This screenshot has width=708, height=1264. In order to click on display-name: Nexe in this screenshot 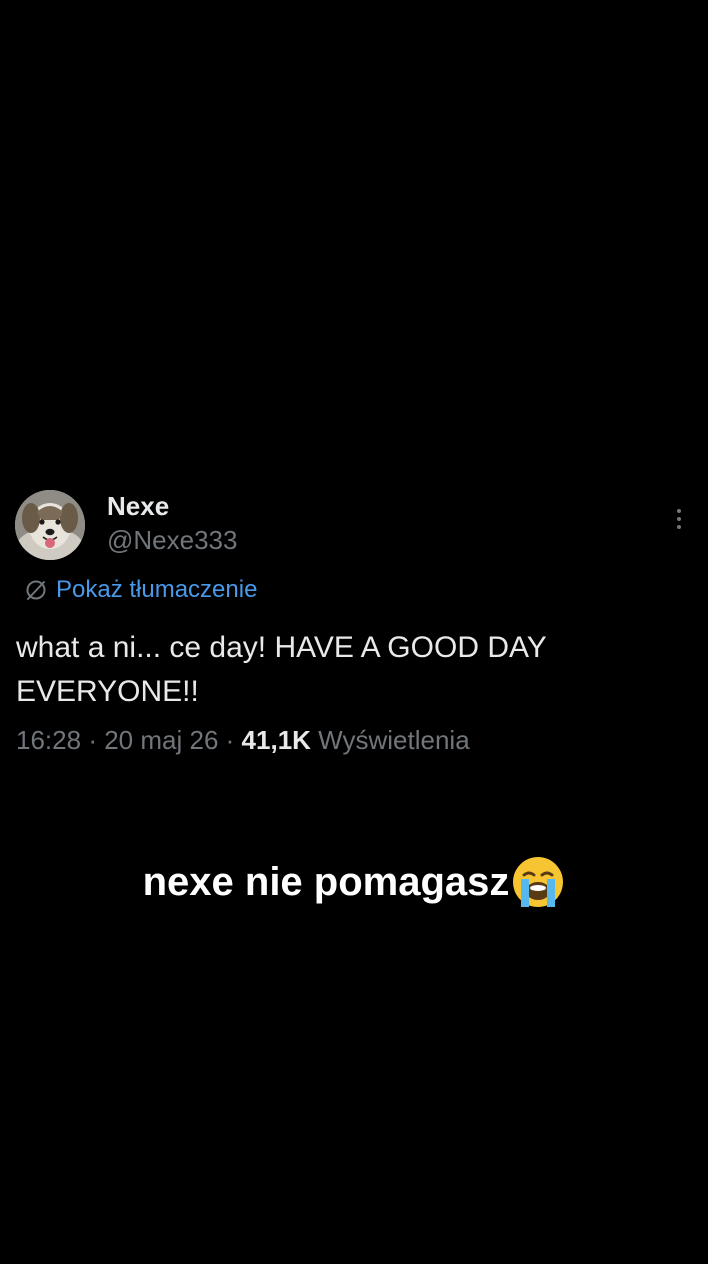, I will do `click(138, 506)`.